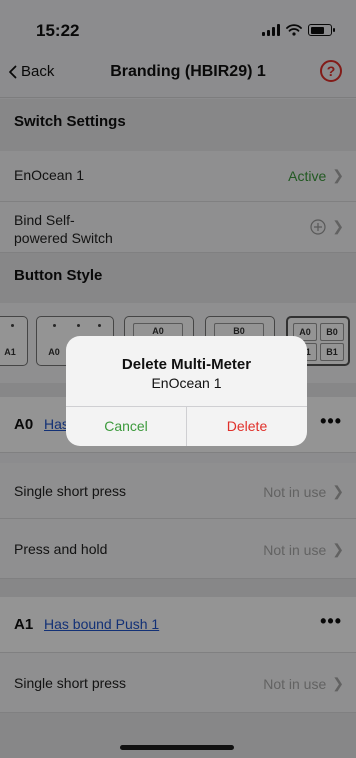 The width and height of the screenshot is (356, 758). Describe the element at coordinates (126, 426) in the screenshot. I see `cancel-button: Cancel` at that location.